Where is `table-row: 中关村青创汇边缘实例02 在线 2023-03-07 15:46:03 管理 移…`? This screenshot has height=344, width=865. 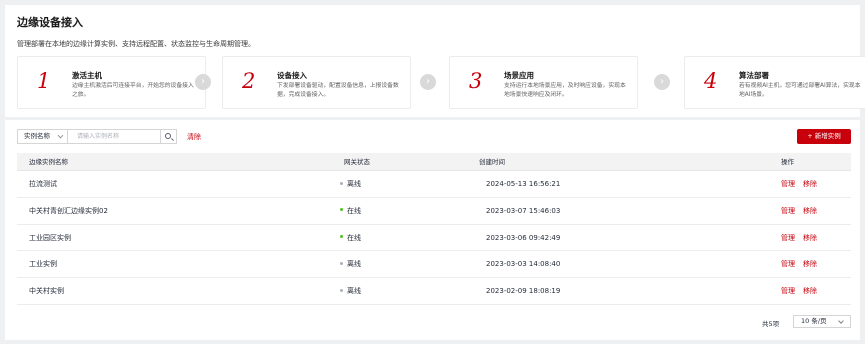 table-row: 中关村青创汇边缘实例02 在线 2023-03-07 15:46:03 管理 移… is located at coordinates (434, 211).